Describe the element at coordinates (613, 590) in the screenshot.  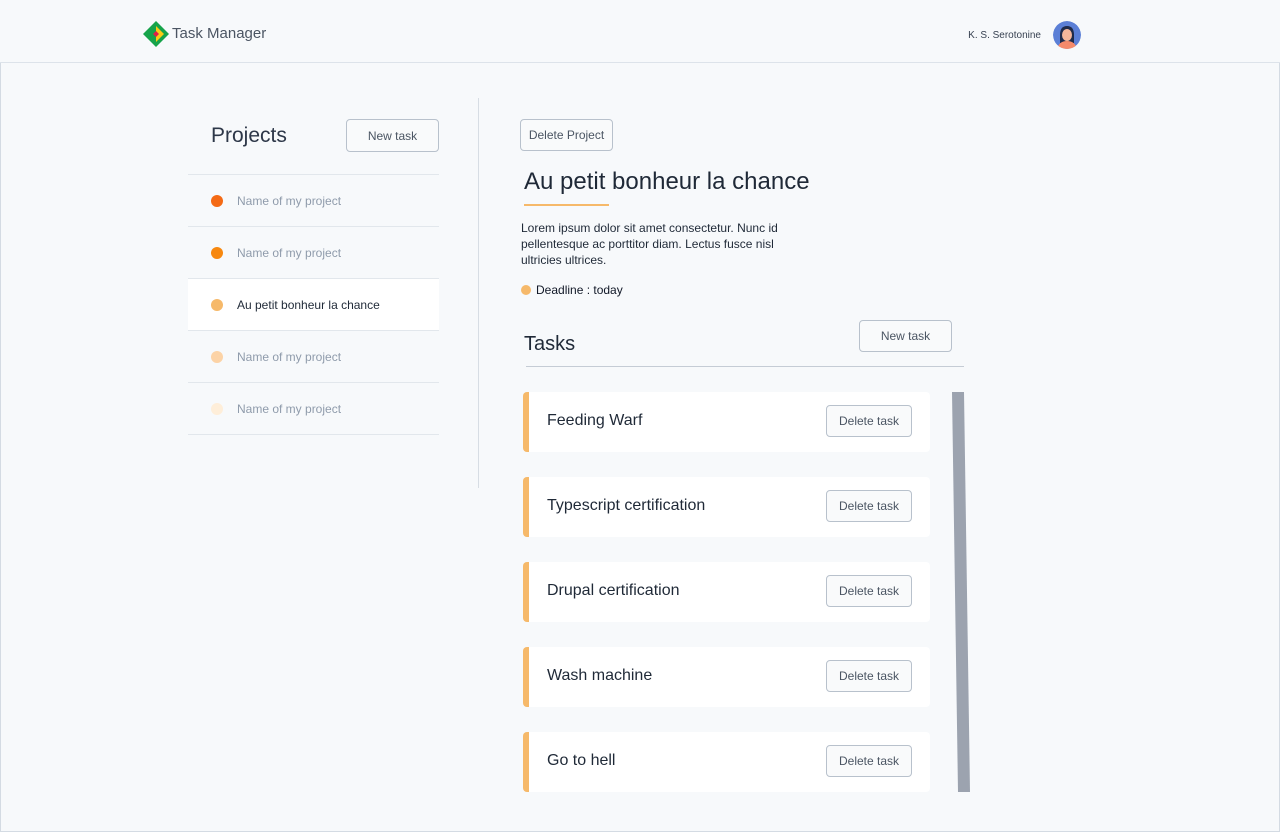
I see `task-label: Drupal certification` at that location.